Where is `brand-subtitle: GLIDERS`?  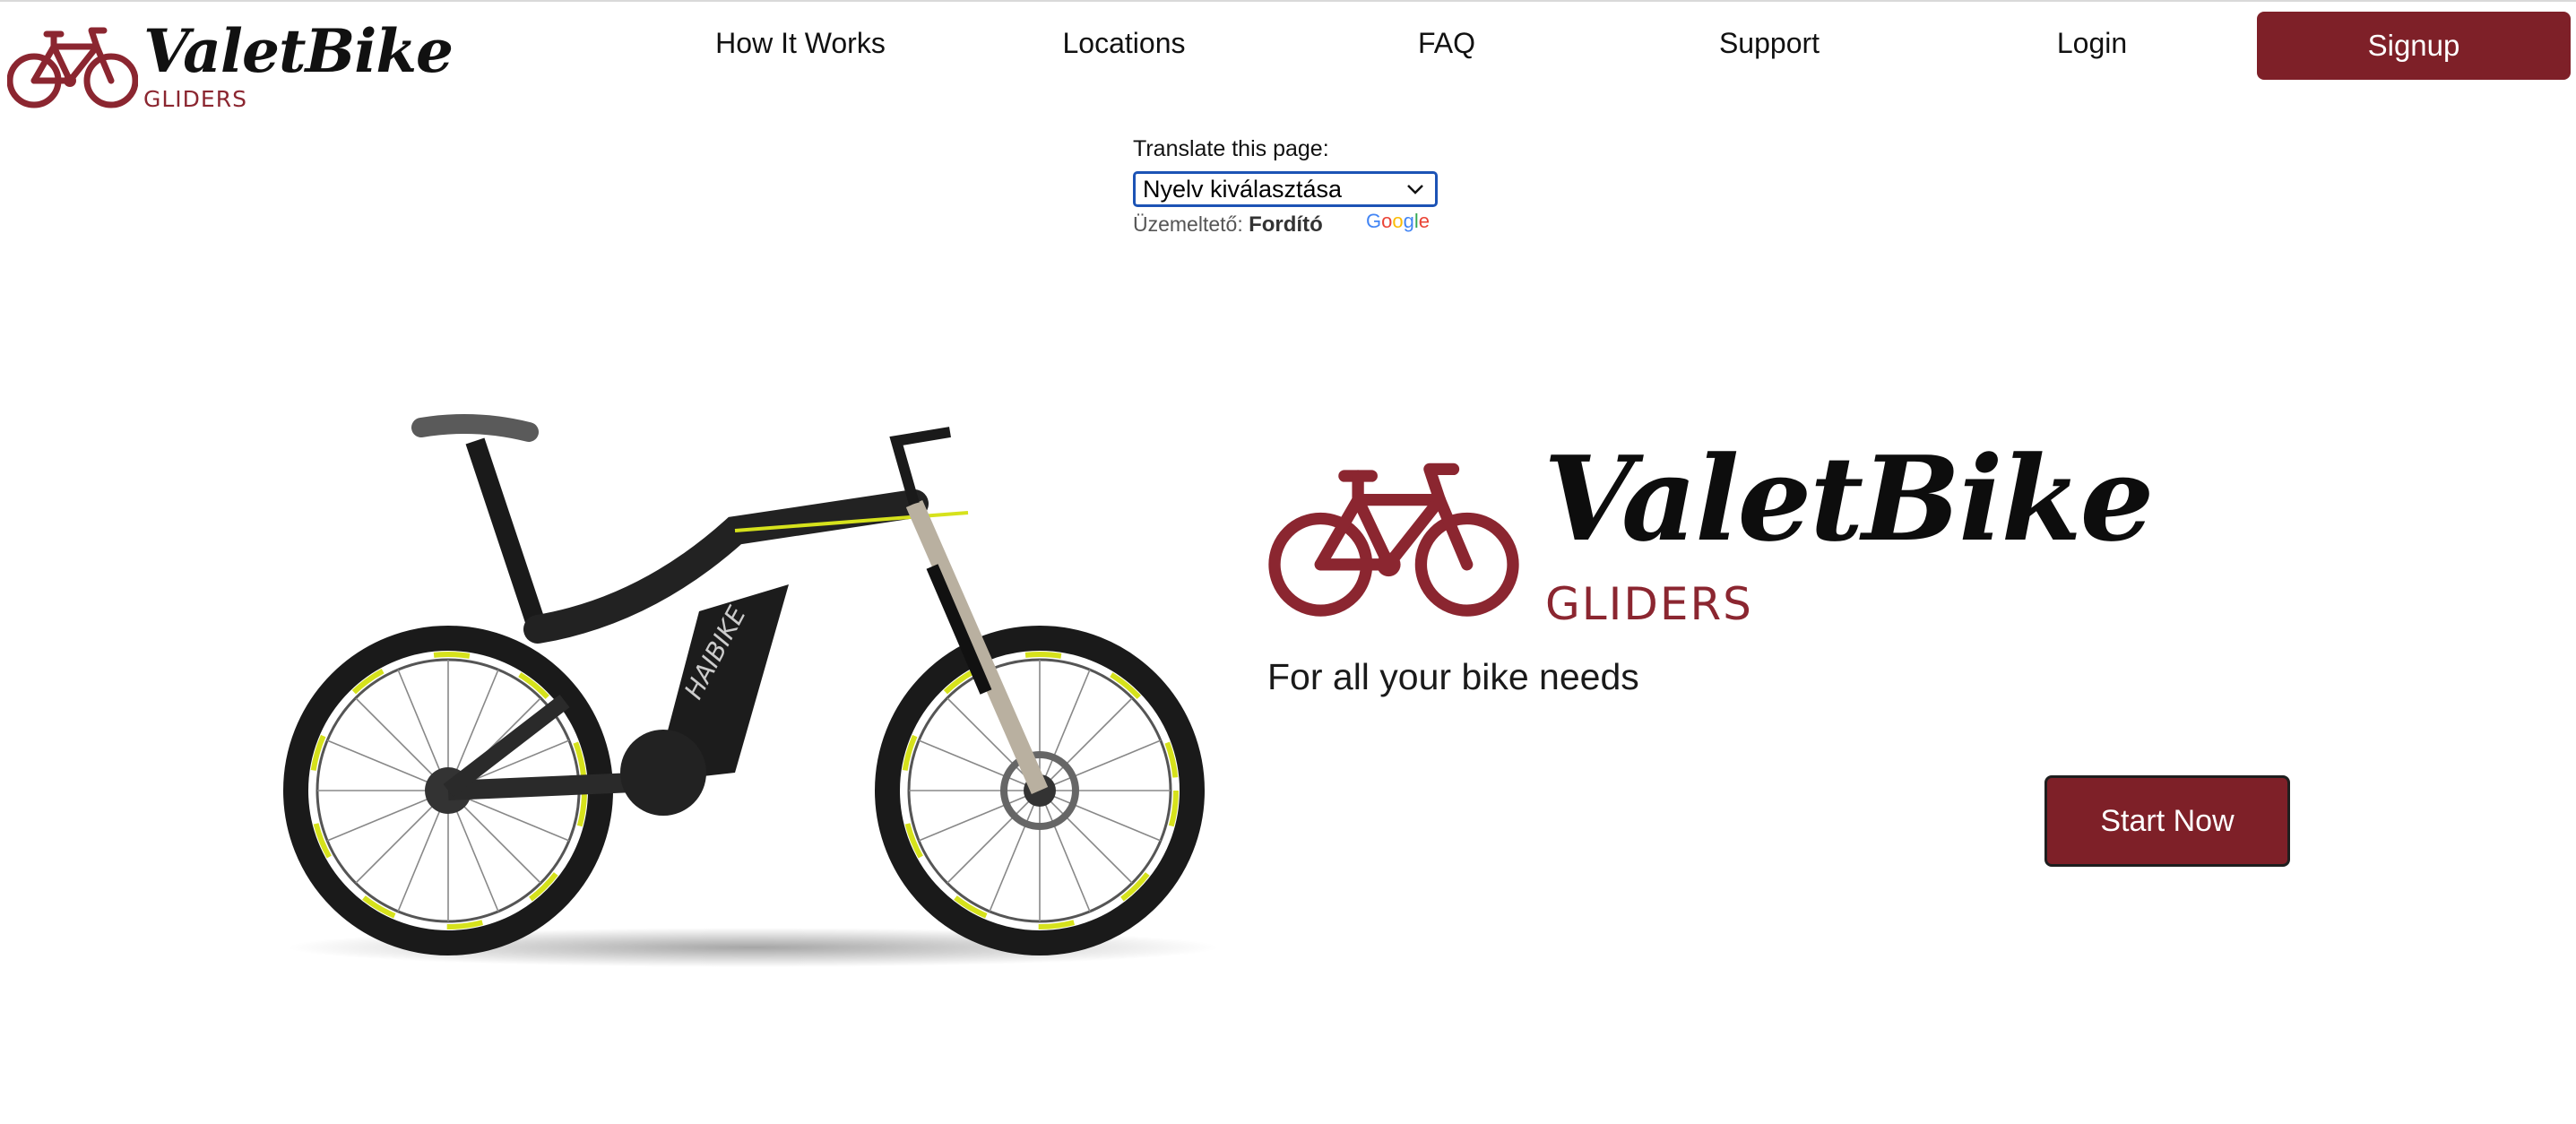 brand-subtitle: GLIDERS is located at coordinates (195, 99).